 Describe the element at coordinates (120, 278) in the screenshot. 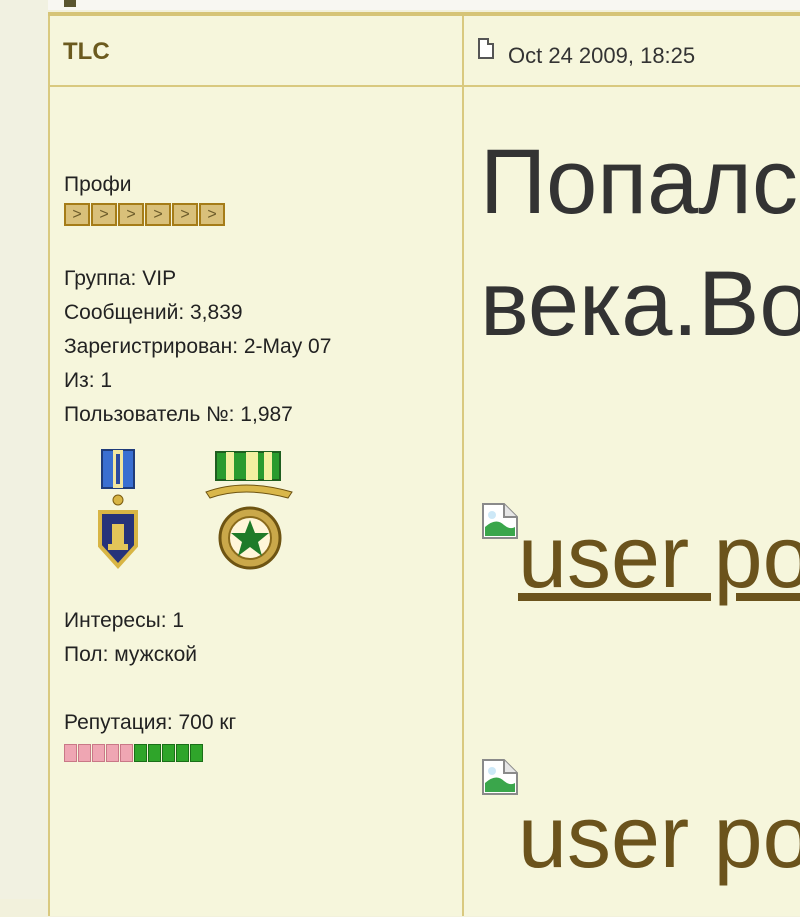

I see `group-label: Группа: VIP` at that location.